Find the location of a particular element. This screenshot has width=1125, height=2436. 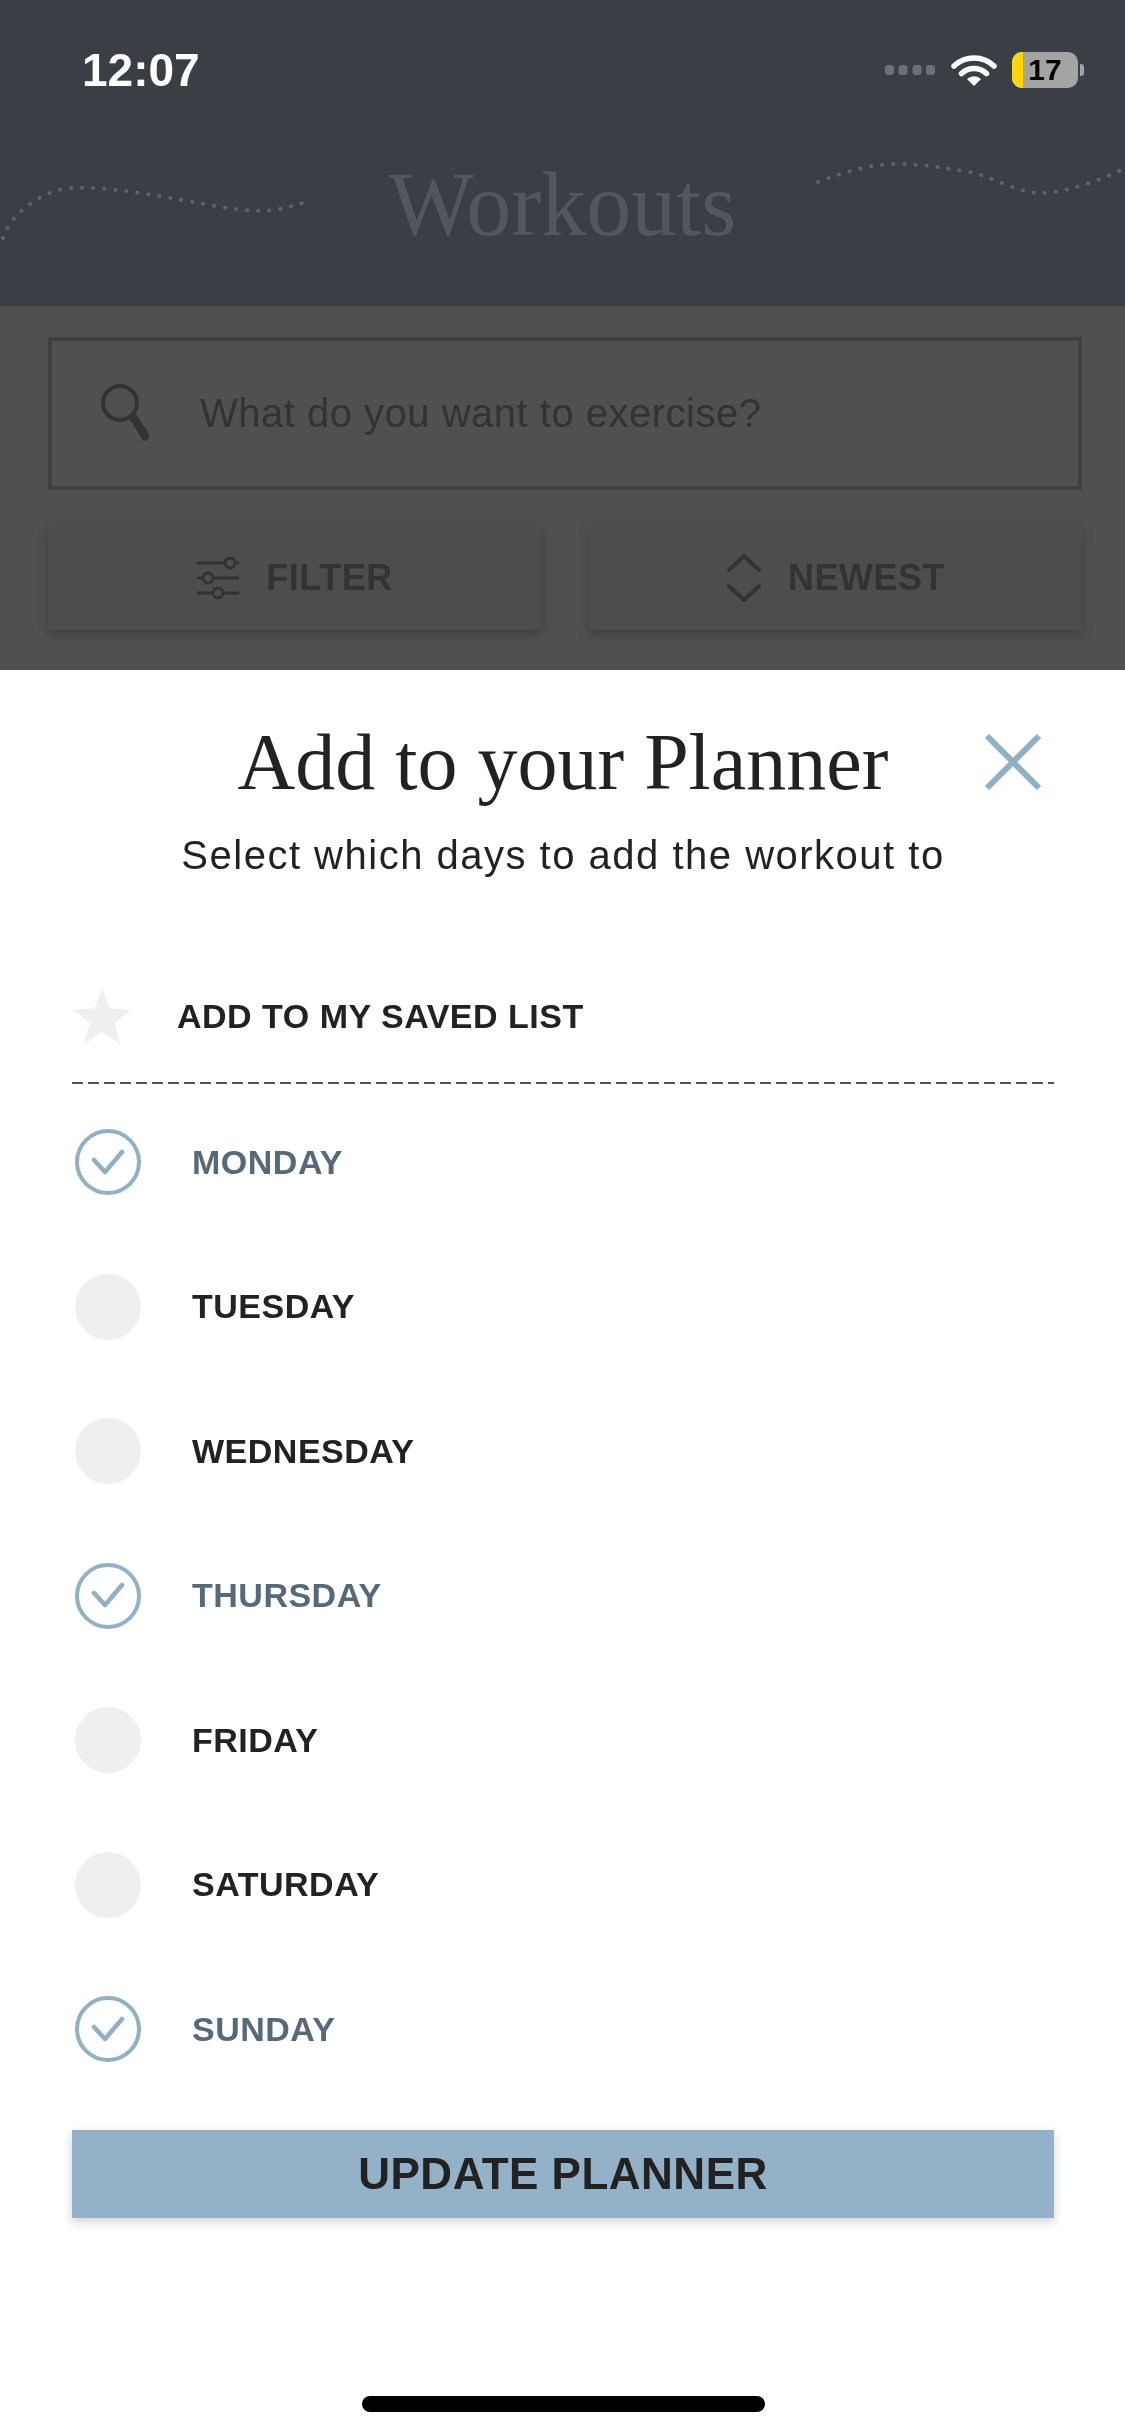

day-label: SATURDAY is located at coordinates (286, 1885).